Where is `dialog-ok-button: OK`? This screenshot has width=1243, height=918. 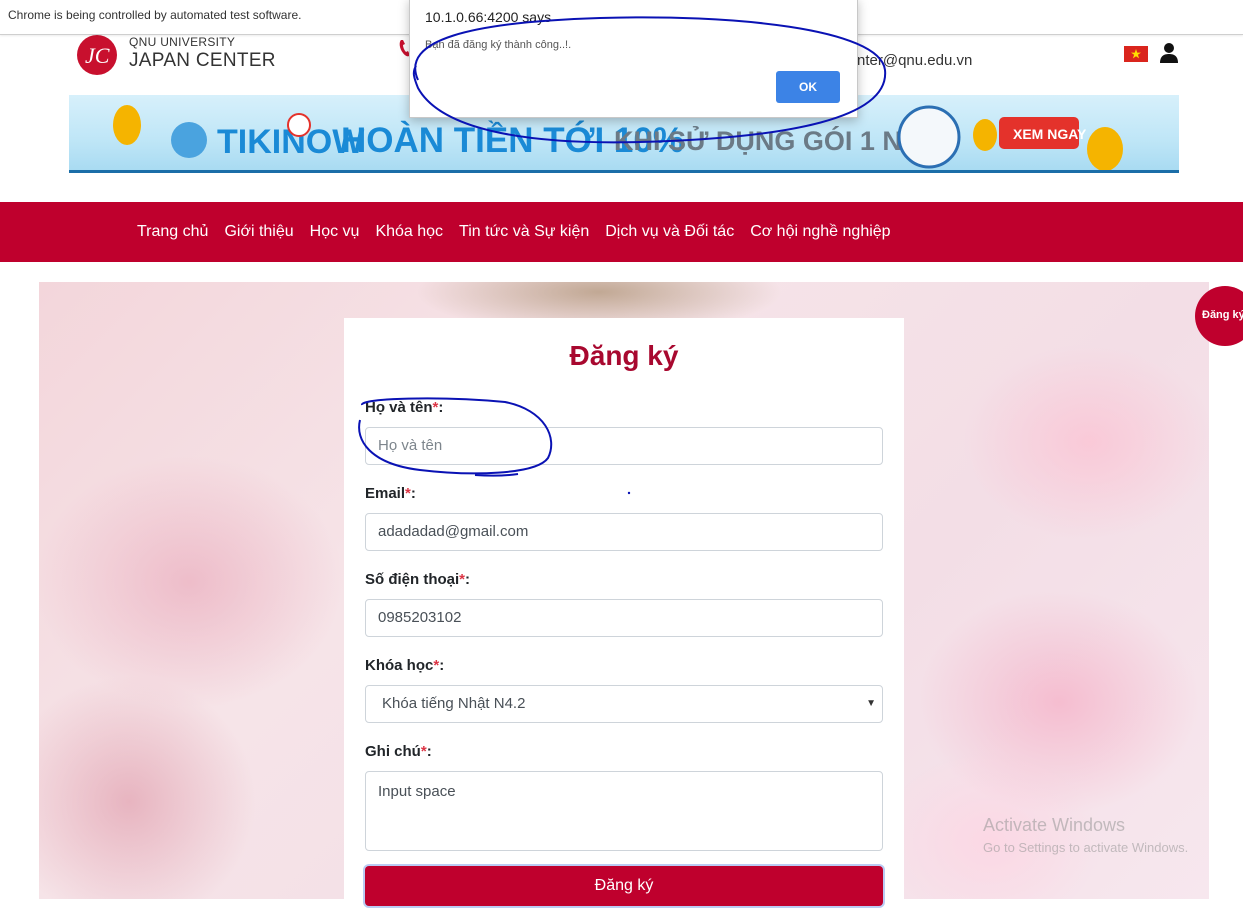 dialog-ok-button: OK is located at coordinates (808, 87).